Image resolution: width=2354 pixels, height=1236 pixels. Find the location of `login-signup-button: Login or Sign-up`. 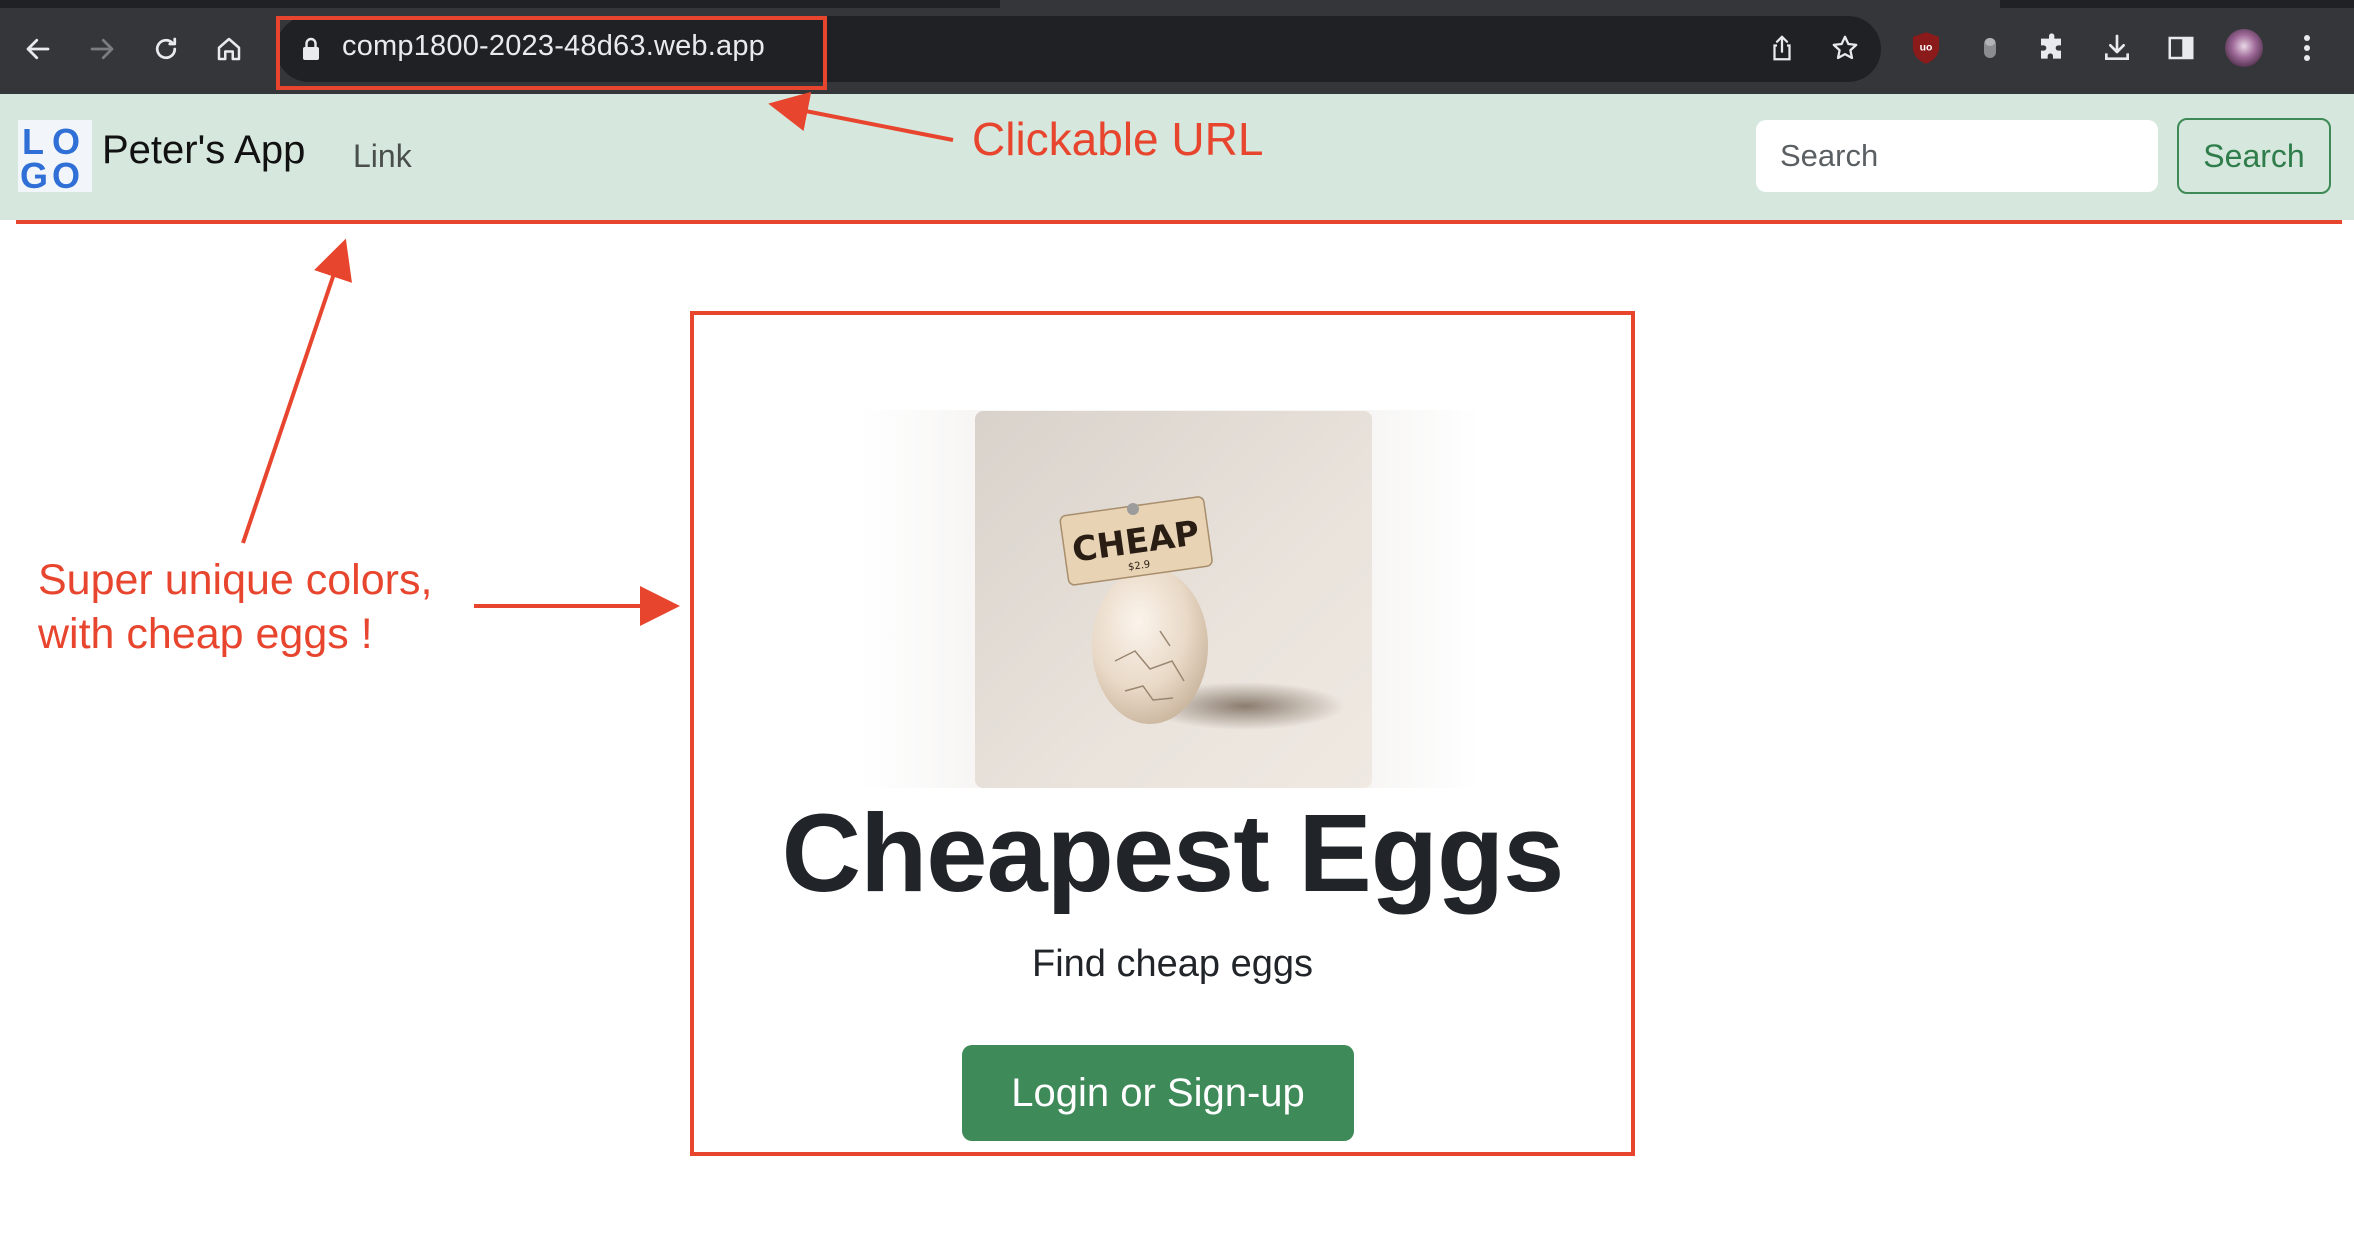

login-signup-button: Login or Sign-up is located at coordinates (1158, 1093).